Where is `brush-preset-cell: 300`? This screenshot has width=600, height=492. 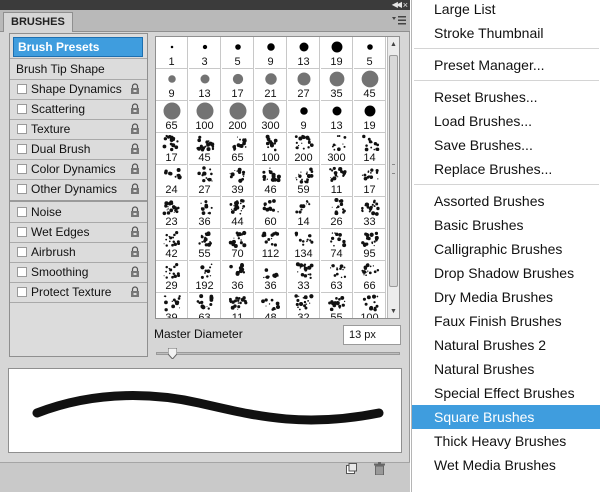 brush-preset-cell: 300 is located at coordinates (271, 117).